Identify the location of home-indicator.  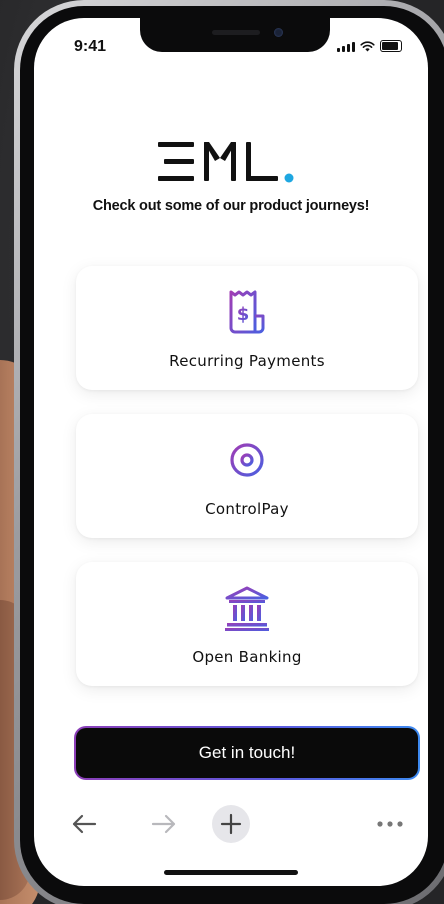
(231, 872).